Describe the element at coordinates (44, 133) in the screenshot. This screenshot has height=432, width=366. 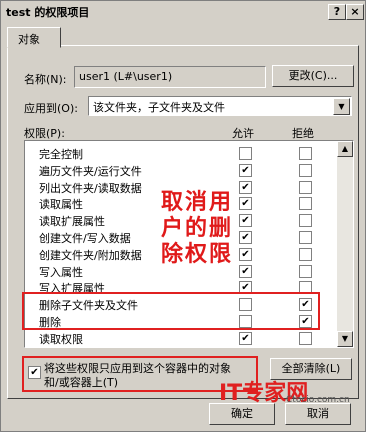
I see `permissions-label: 权限(P):` at that location.